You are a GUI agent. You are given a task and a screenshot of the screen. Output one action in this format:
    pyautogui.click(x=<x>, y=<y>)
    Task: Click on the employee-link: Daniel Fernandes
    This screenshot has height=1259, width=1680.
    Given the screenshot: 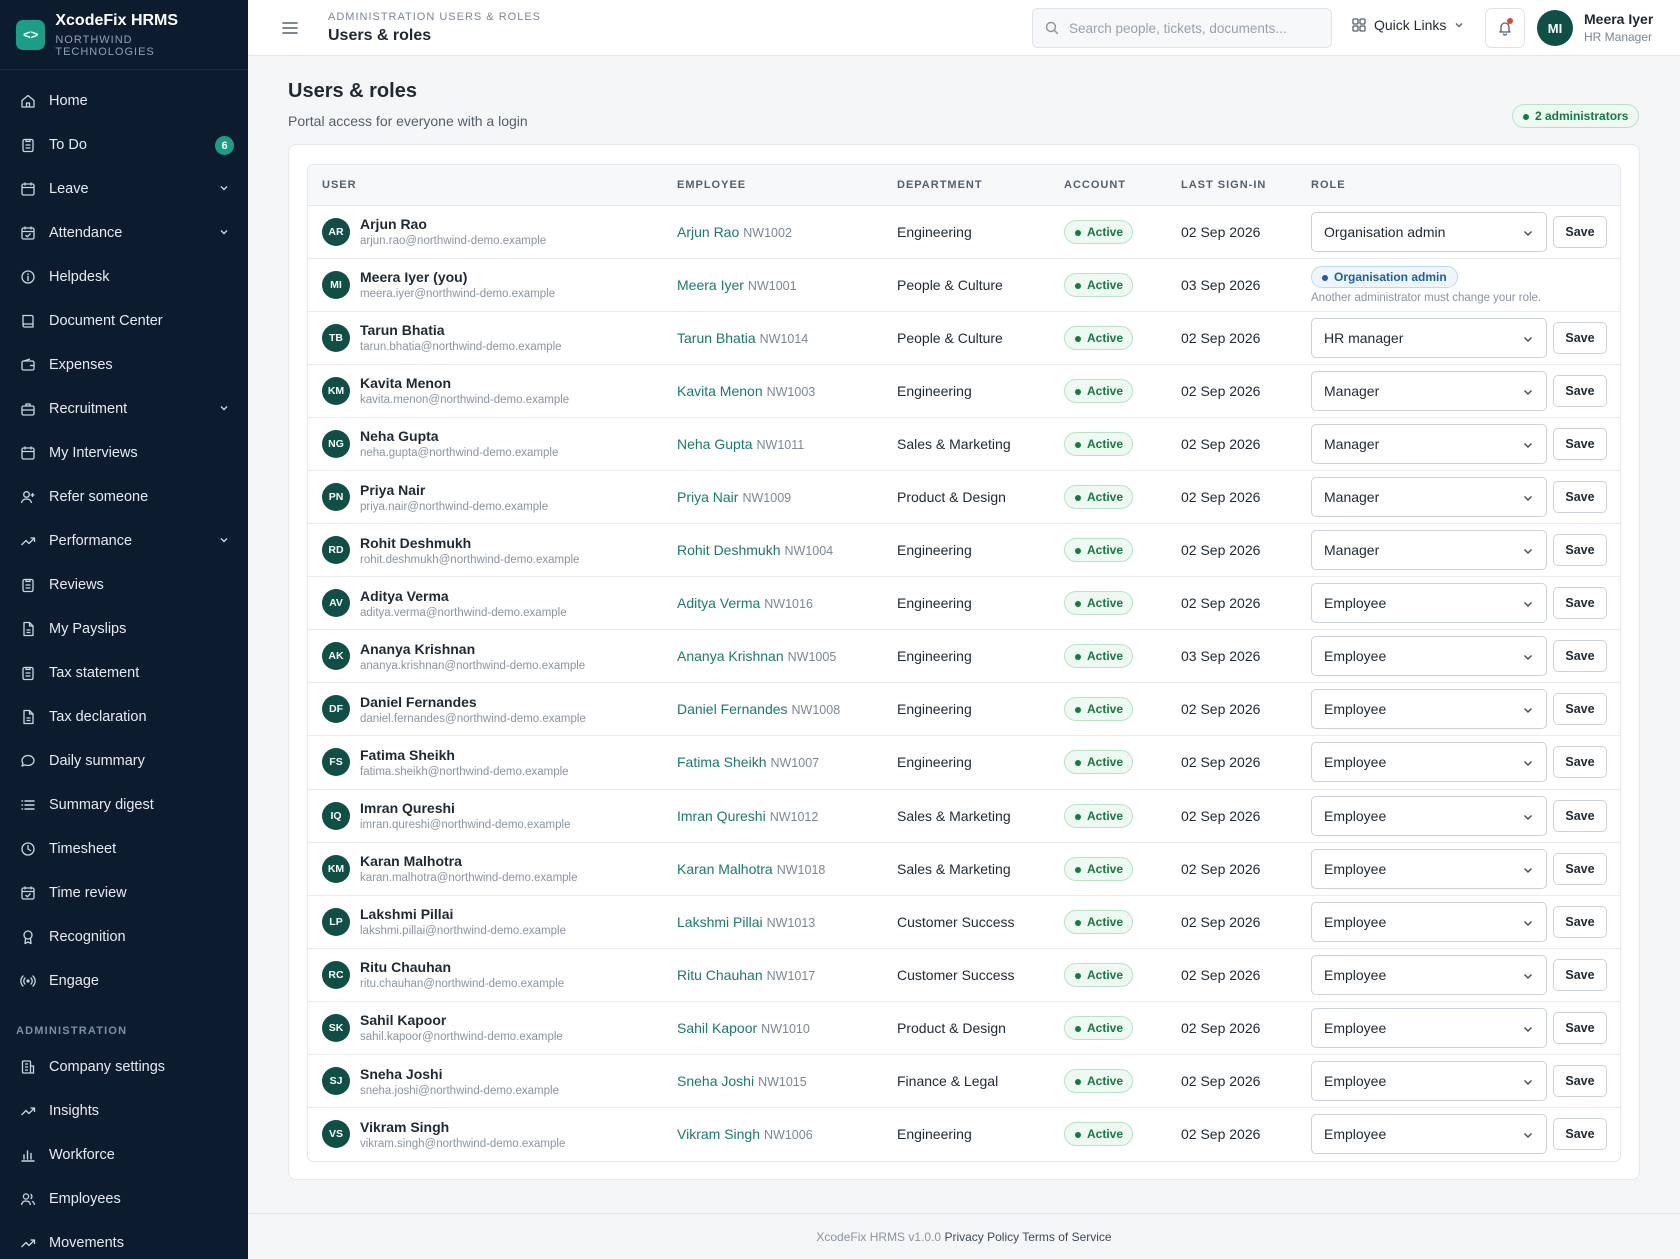 What is the action you would take?
    pyautogui.click(x=732, y=709)
    